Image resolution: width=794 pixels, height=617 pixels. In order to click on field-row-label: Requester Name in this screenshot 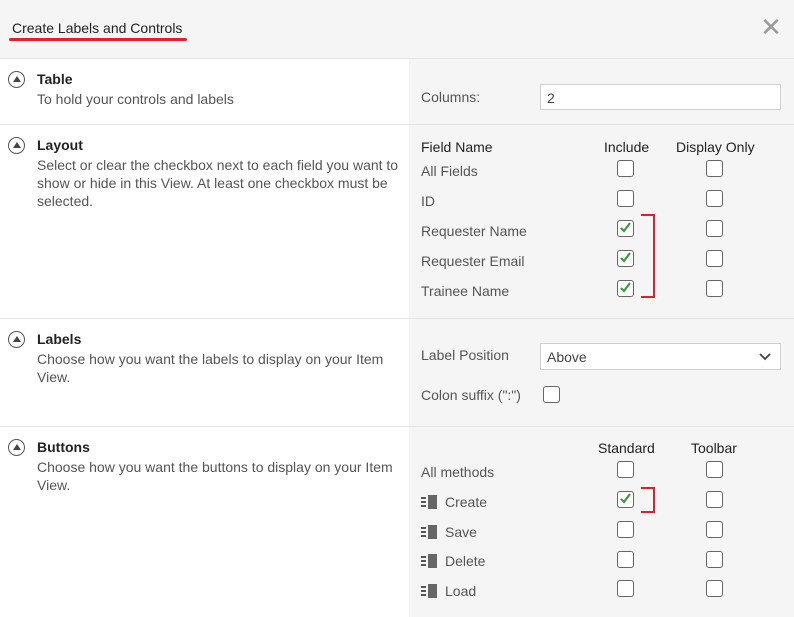, I will do `click(474, 231)`.